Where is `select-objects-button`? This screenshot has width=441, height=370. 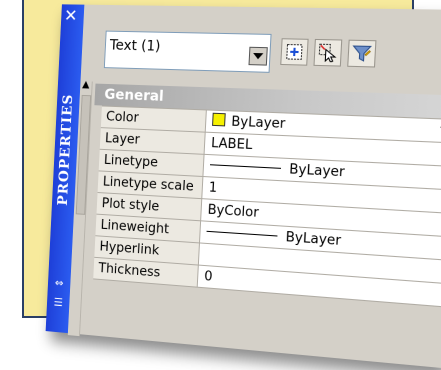
select-objects-button is located at coordinates (327, 53).